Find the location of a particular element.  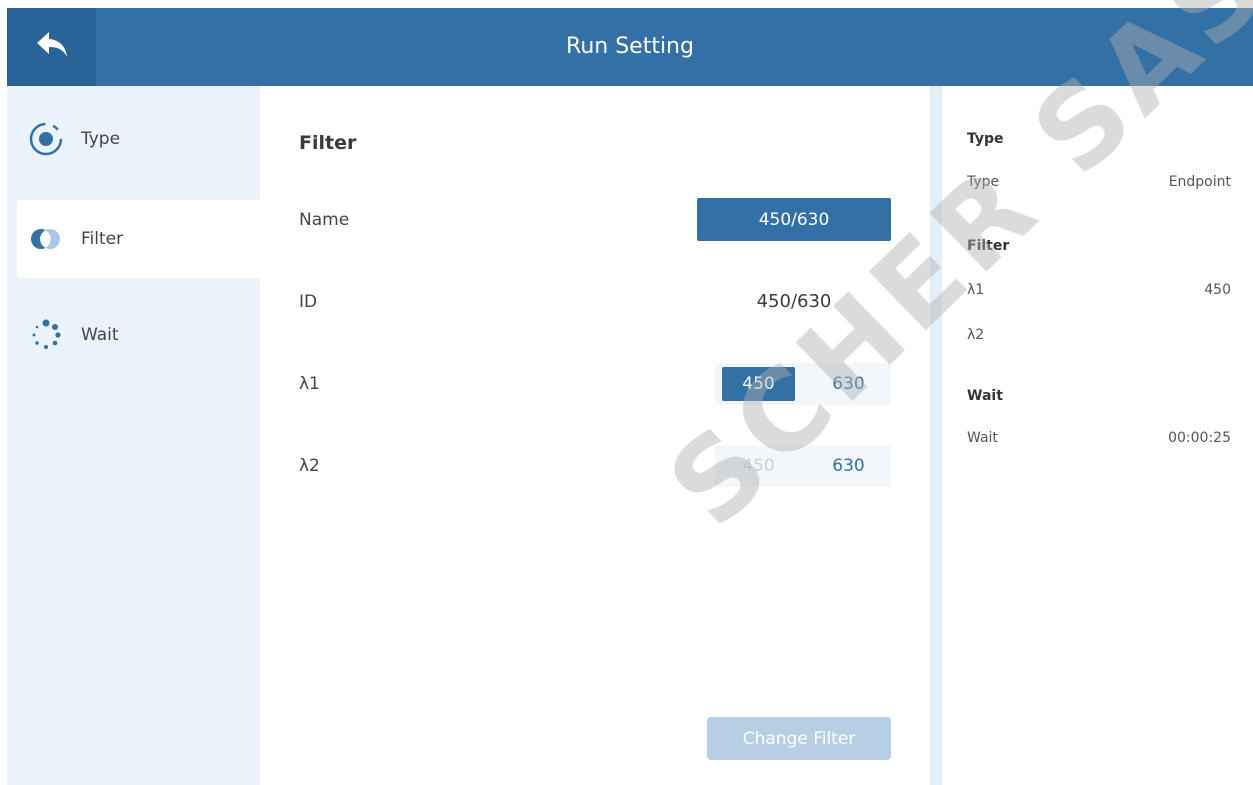

sidebar-item-label: Filter is located at coordinates (102, 239).